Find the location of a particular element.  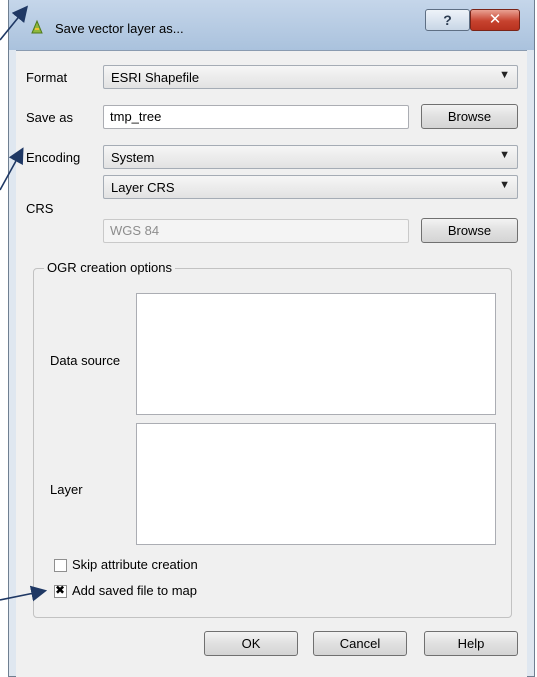

close-icon: ✕ is located at coordinates (495, 19).